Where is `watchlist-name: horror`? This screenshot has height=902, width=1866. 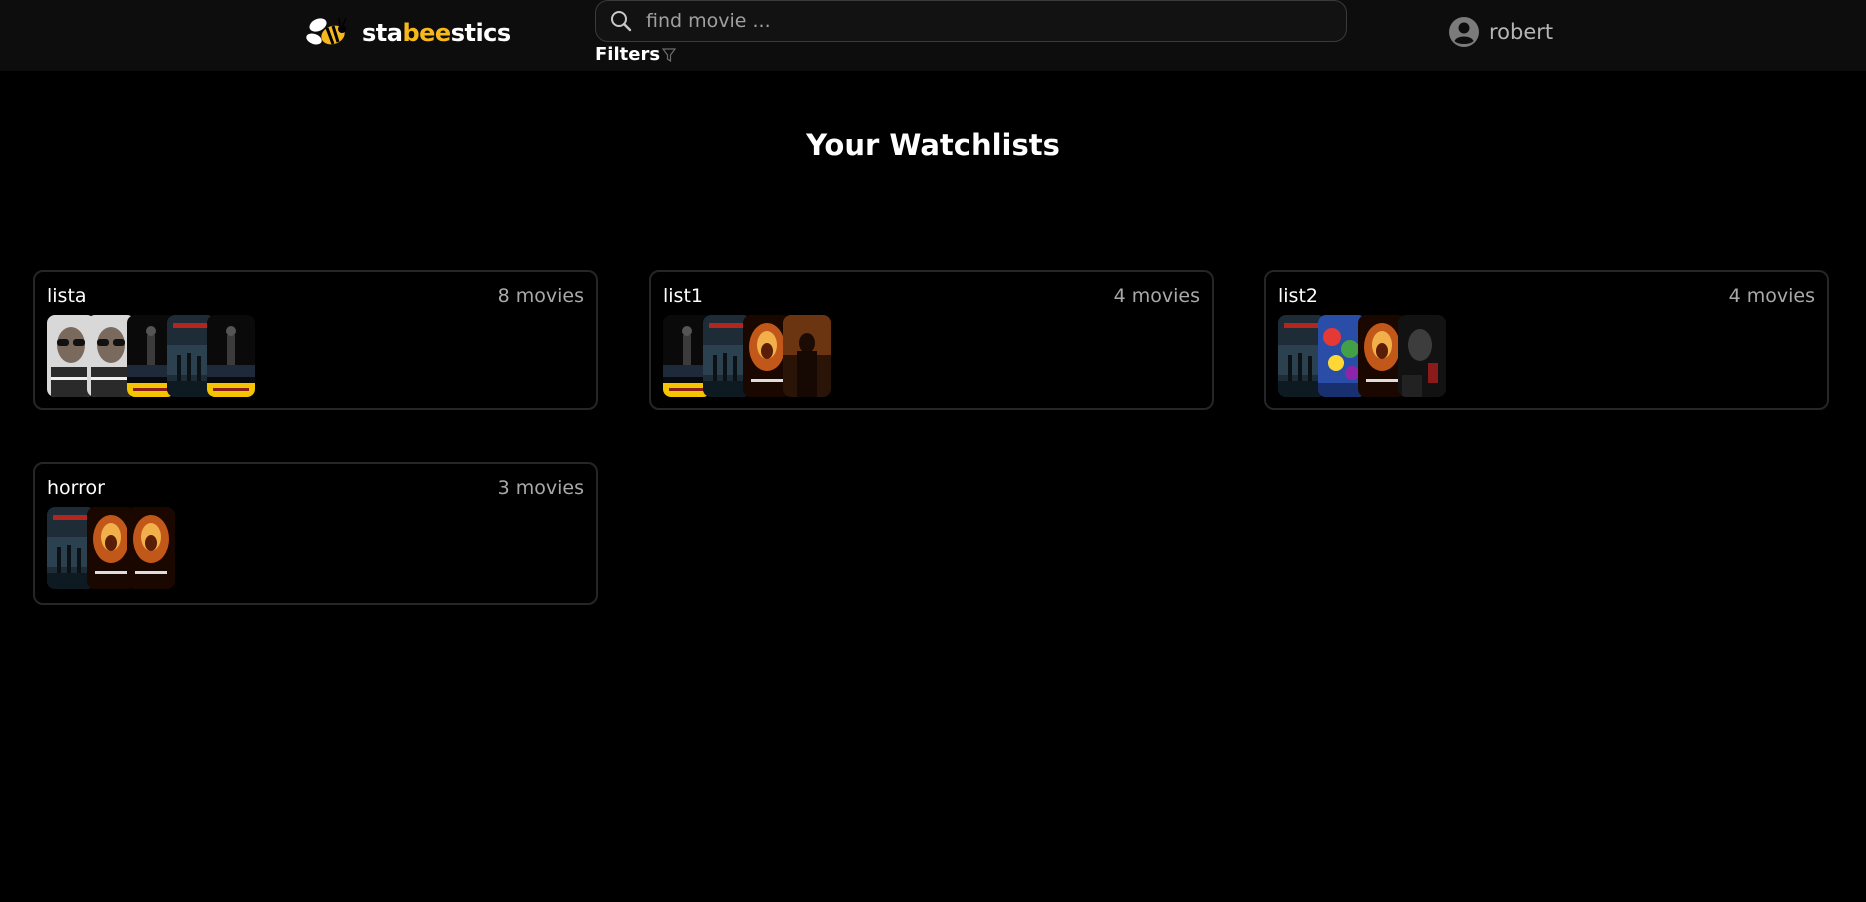 watchlist-name: horror is located at coordinates (76, 488).